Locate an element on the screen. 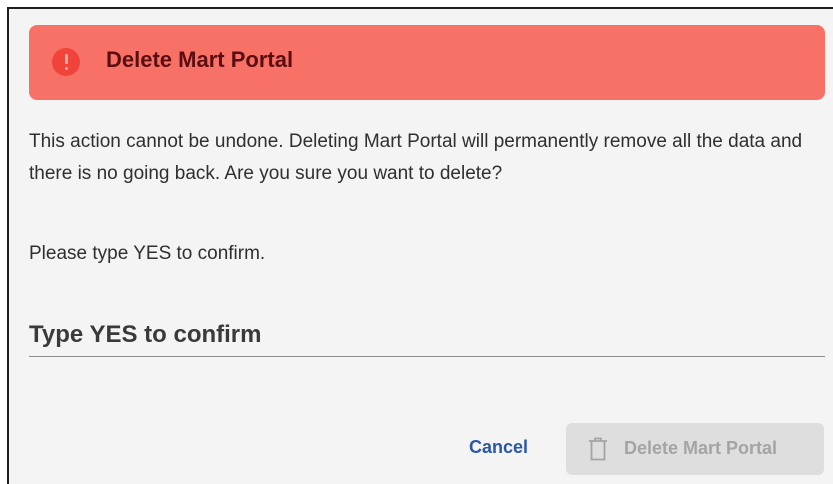 Image resolution: width=833 pixels, height=484 pixels. delete-mart-portal-button: Delete Mart Portal is located at coordinates (695, 449).